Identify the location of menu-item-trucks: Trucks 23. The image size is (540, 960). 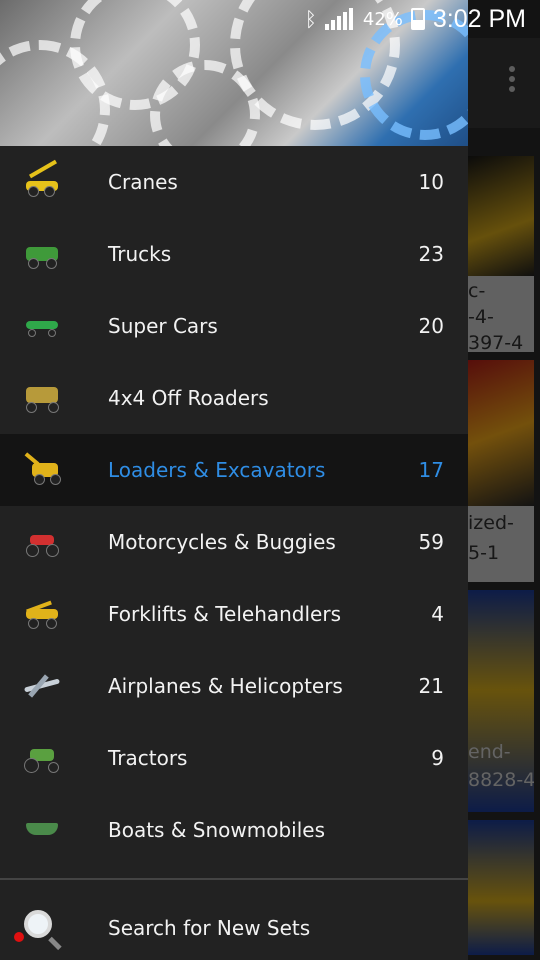
(234, 254).